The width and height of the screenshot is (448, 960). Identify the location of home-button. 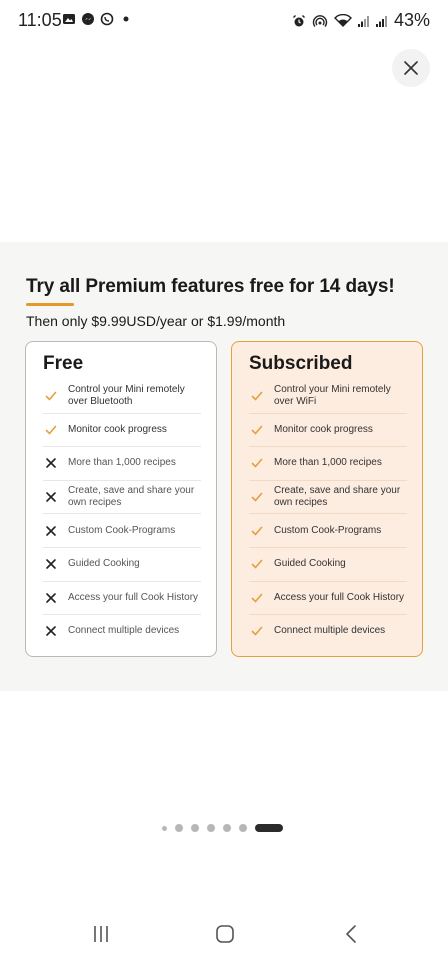
(225, 934).